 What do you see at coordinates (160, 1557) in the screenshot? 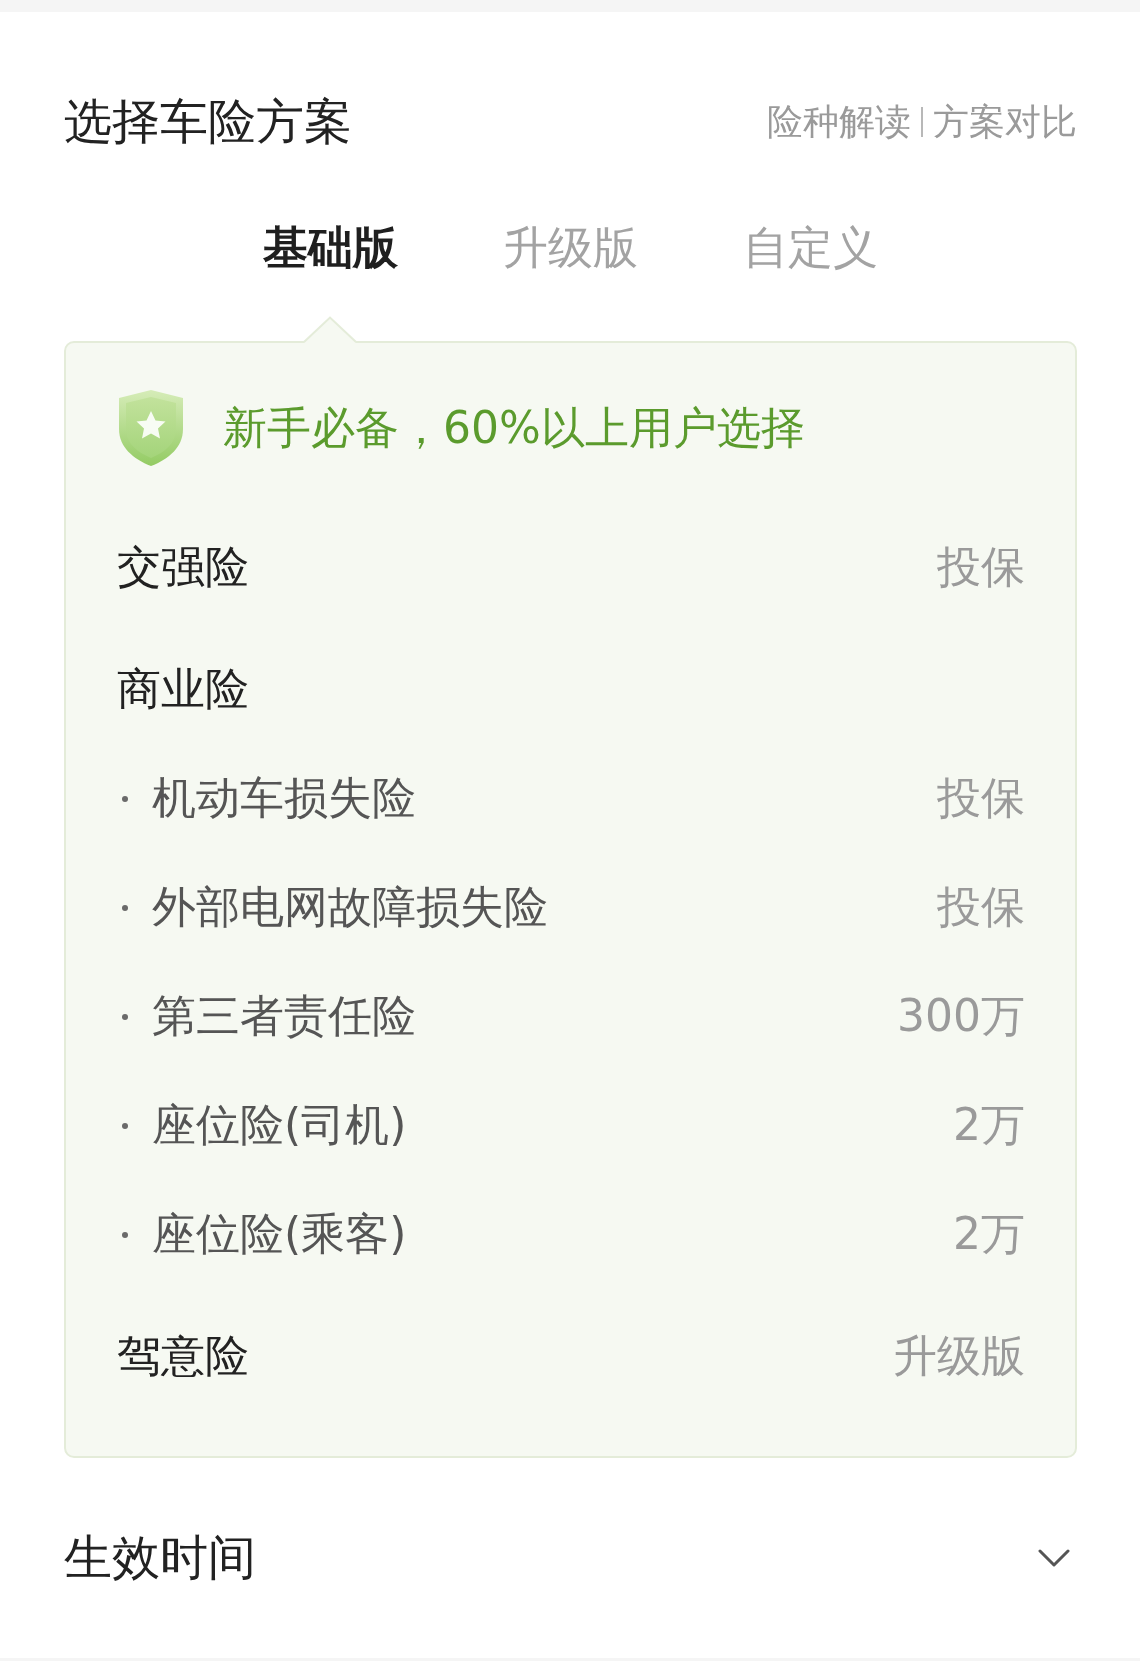
I see `effective-time-label: 生效时间` at bounding box center [160, 1557].